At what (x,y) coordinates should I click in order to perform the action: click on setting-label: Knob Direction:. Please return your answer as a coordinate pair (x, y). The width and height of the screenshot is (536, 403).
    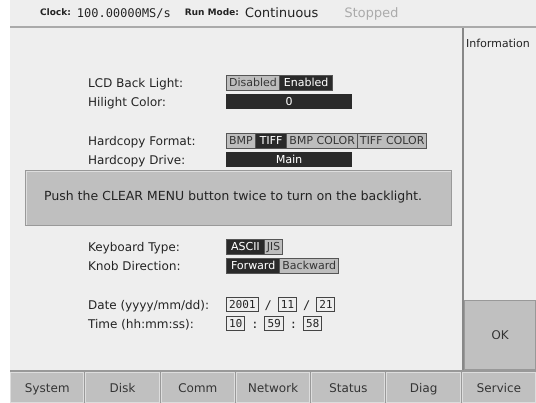
    Looking at the image, I should click on (135, 265).